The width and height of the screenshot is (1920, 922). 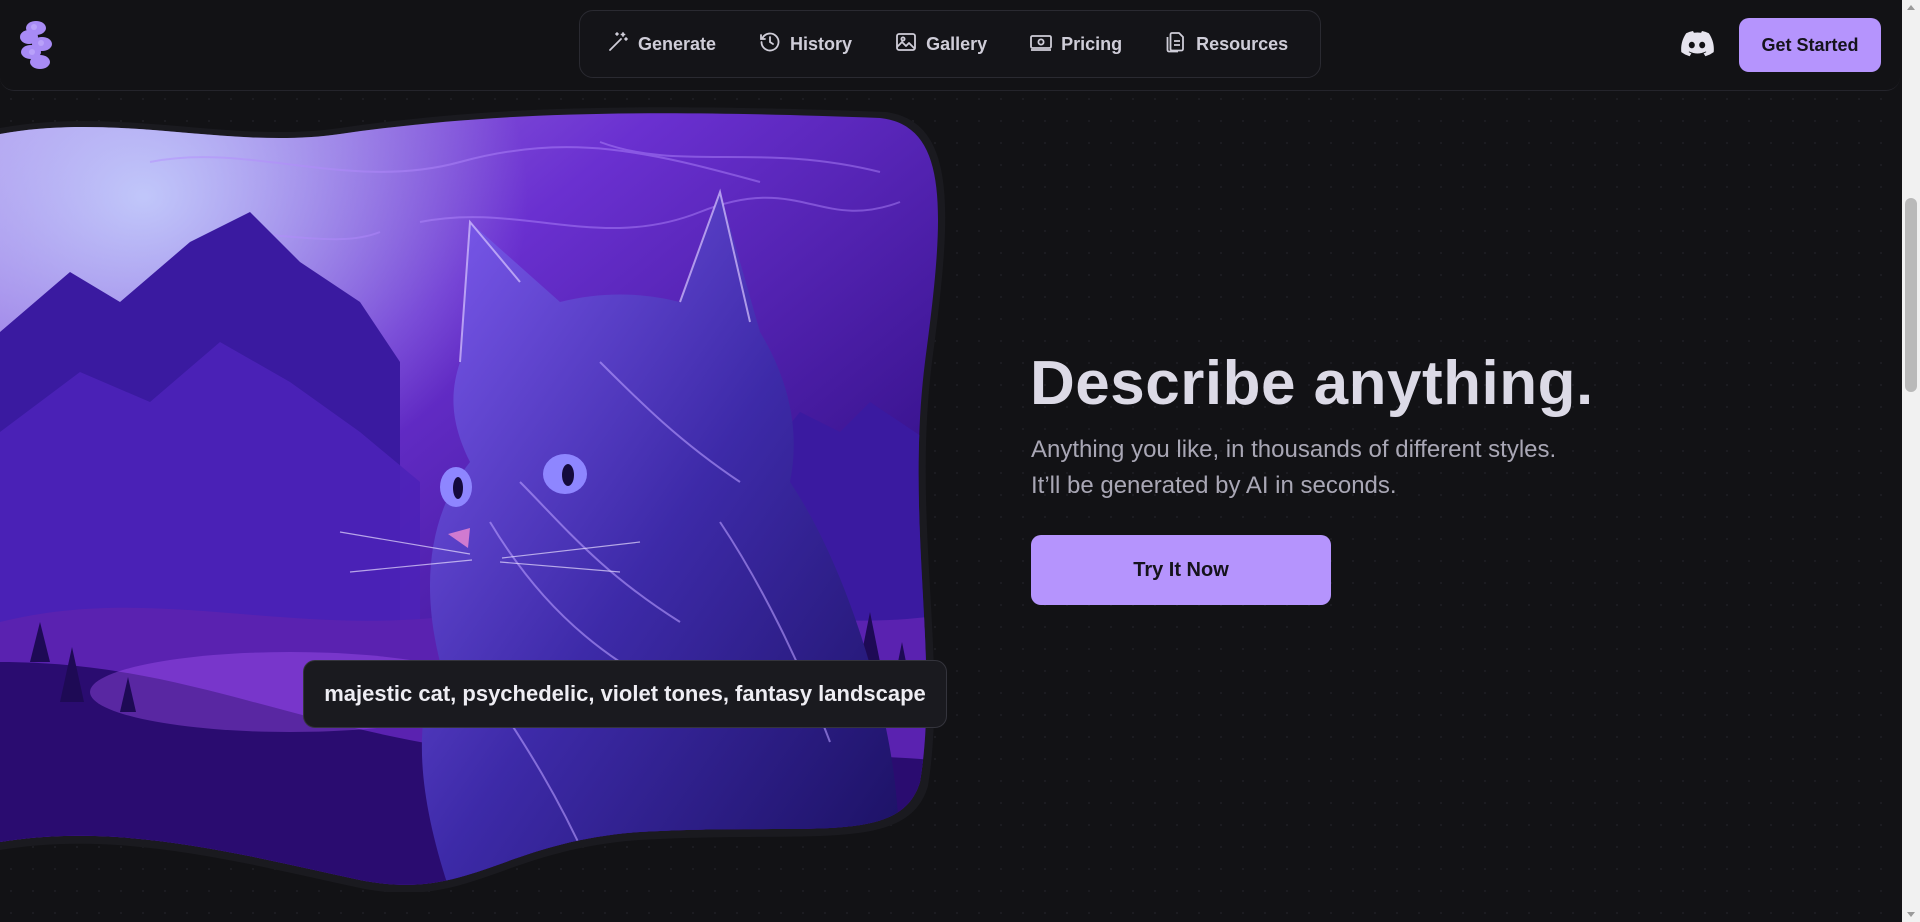 I want to click on scroll-up-arrow-icon, so click(x=1911, y=7).